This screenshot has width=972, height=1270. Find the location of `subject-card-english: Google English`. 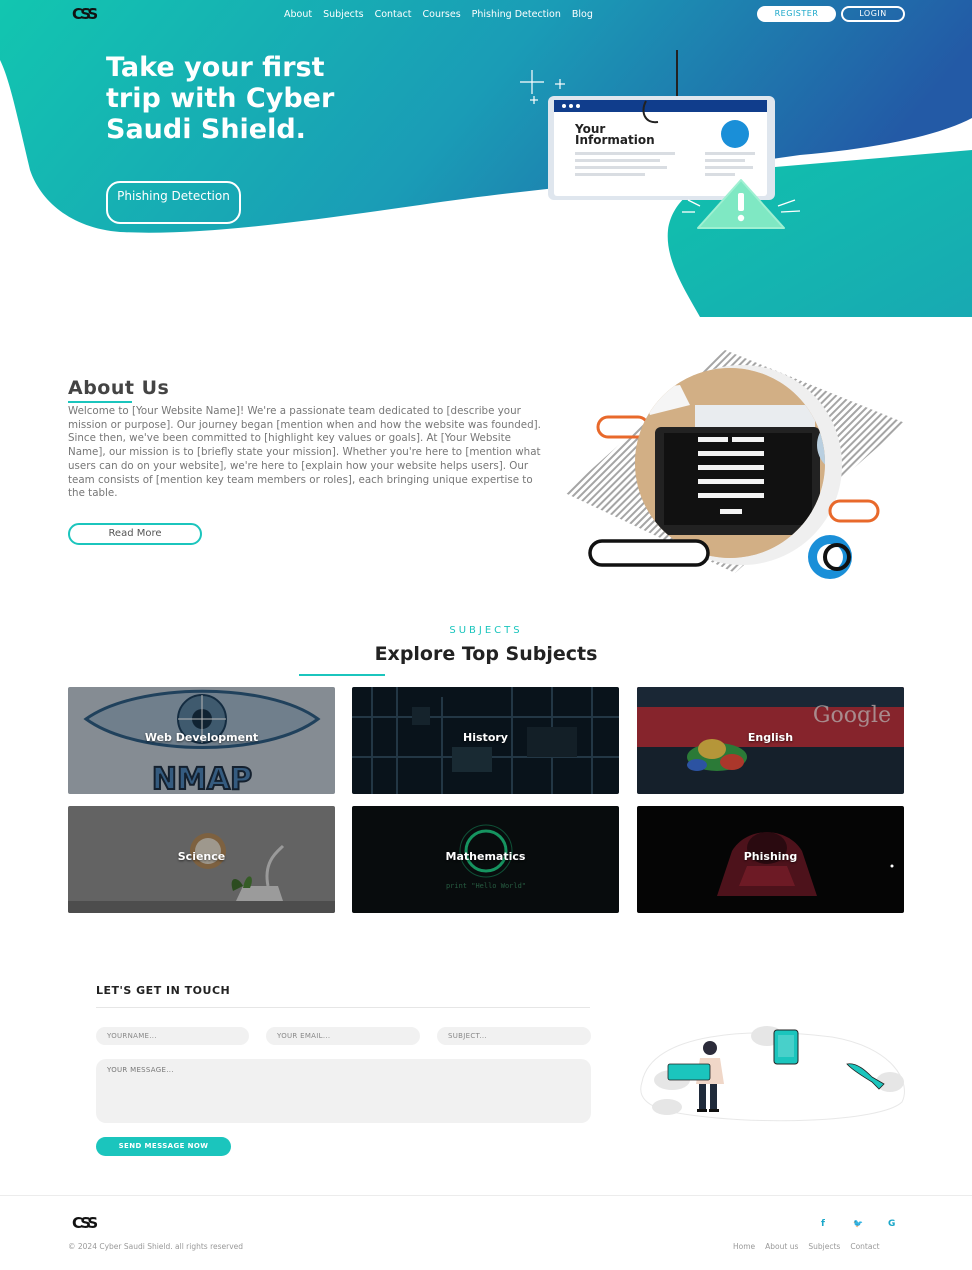

subject-card-english: Google English is located at coordinates (770, 740).